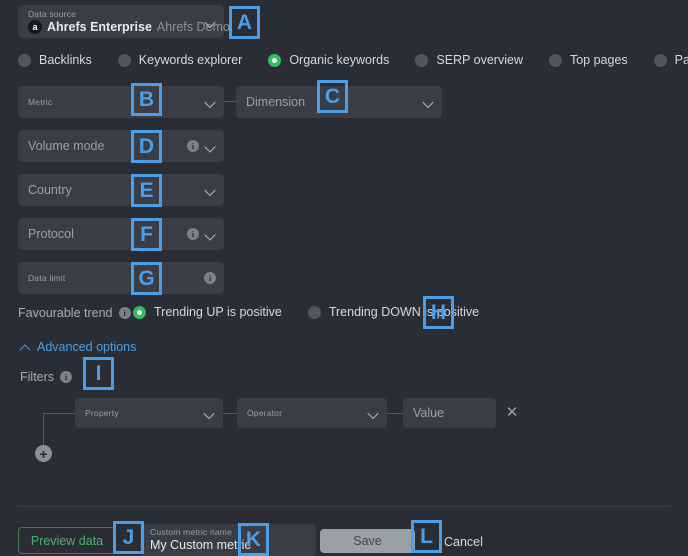  I want to click on filter-property-label: Property, so click(102, 412).